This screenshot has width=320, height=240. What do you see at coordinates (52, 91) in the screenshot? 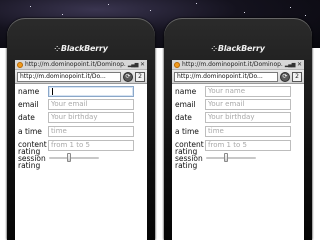
I see `text-caret` at bounding box center [52, 91].